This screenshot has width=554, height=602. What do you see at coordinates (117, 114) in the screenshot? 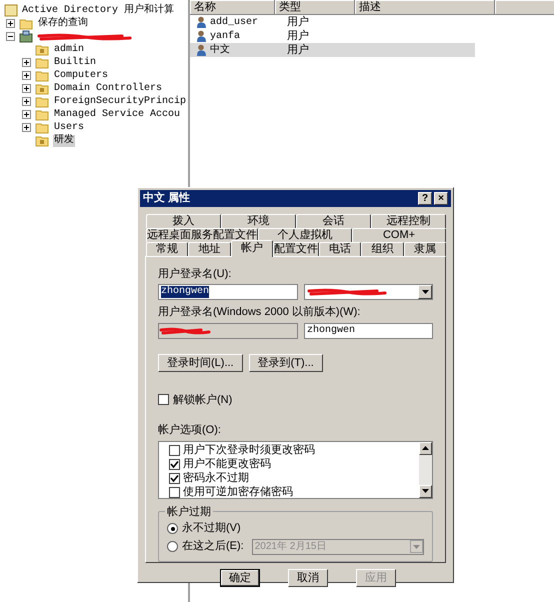
I see `tree-item: Managed Service Accou` at bounding box center [117, 114].